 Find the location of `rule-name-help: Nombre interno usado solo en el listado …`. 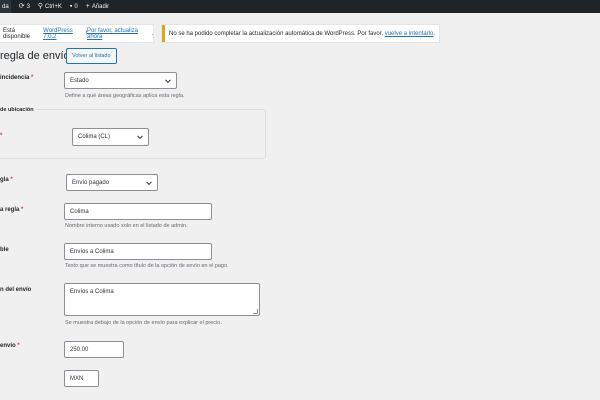

rule-name-help: Nombre interno usado solo en el listado … is located at coordinates (126, 226).